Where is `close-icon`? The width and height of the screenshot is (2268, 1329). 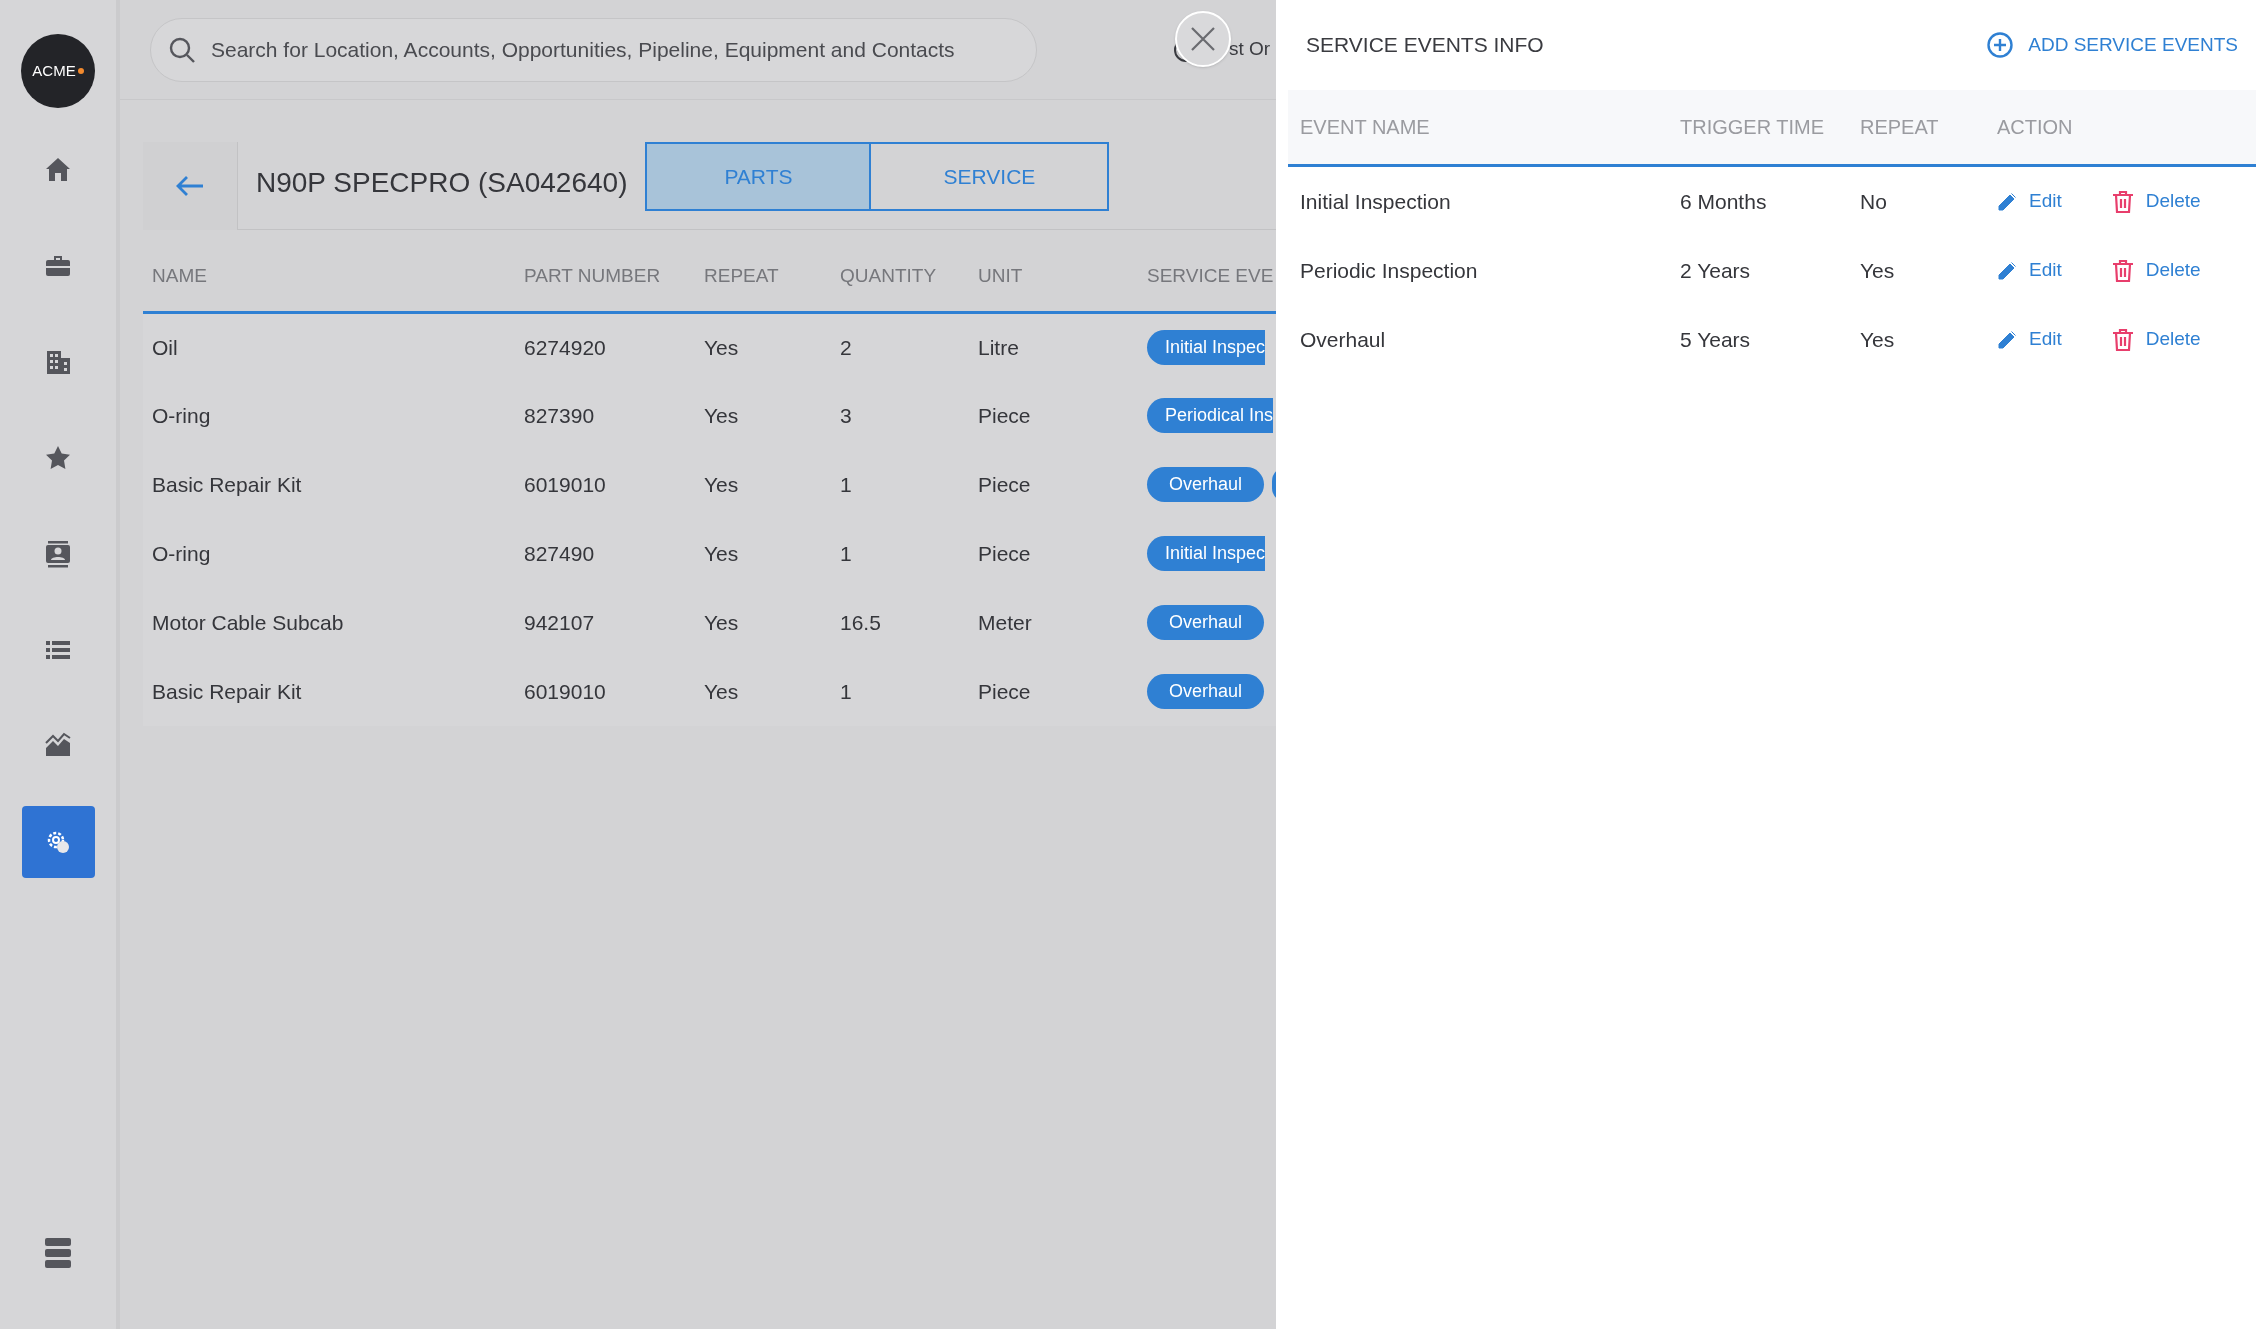
close-icon is located at coordinates (1203, 39).